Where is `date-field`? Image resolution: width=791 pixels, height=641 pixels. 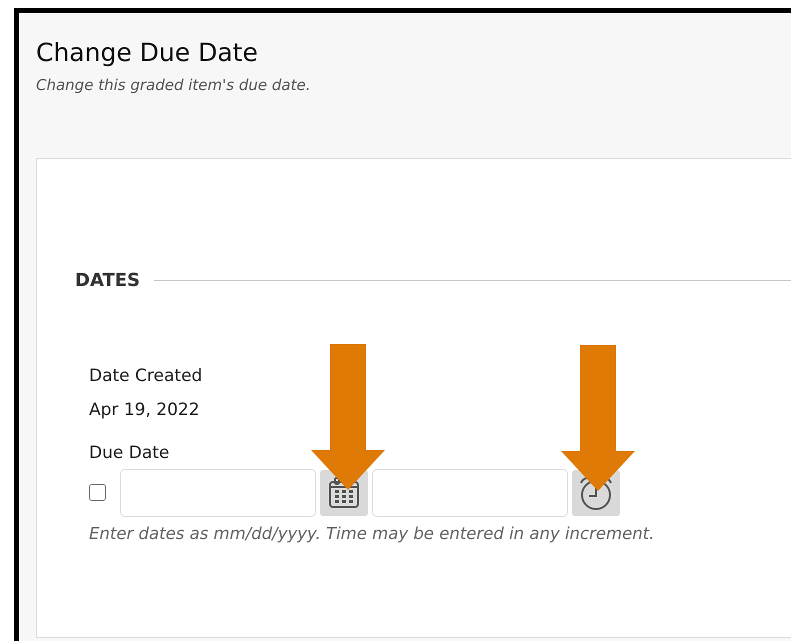
date-field is located at coordinates (218, 492).